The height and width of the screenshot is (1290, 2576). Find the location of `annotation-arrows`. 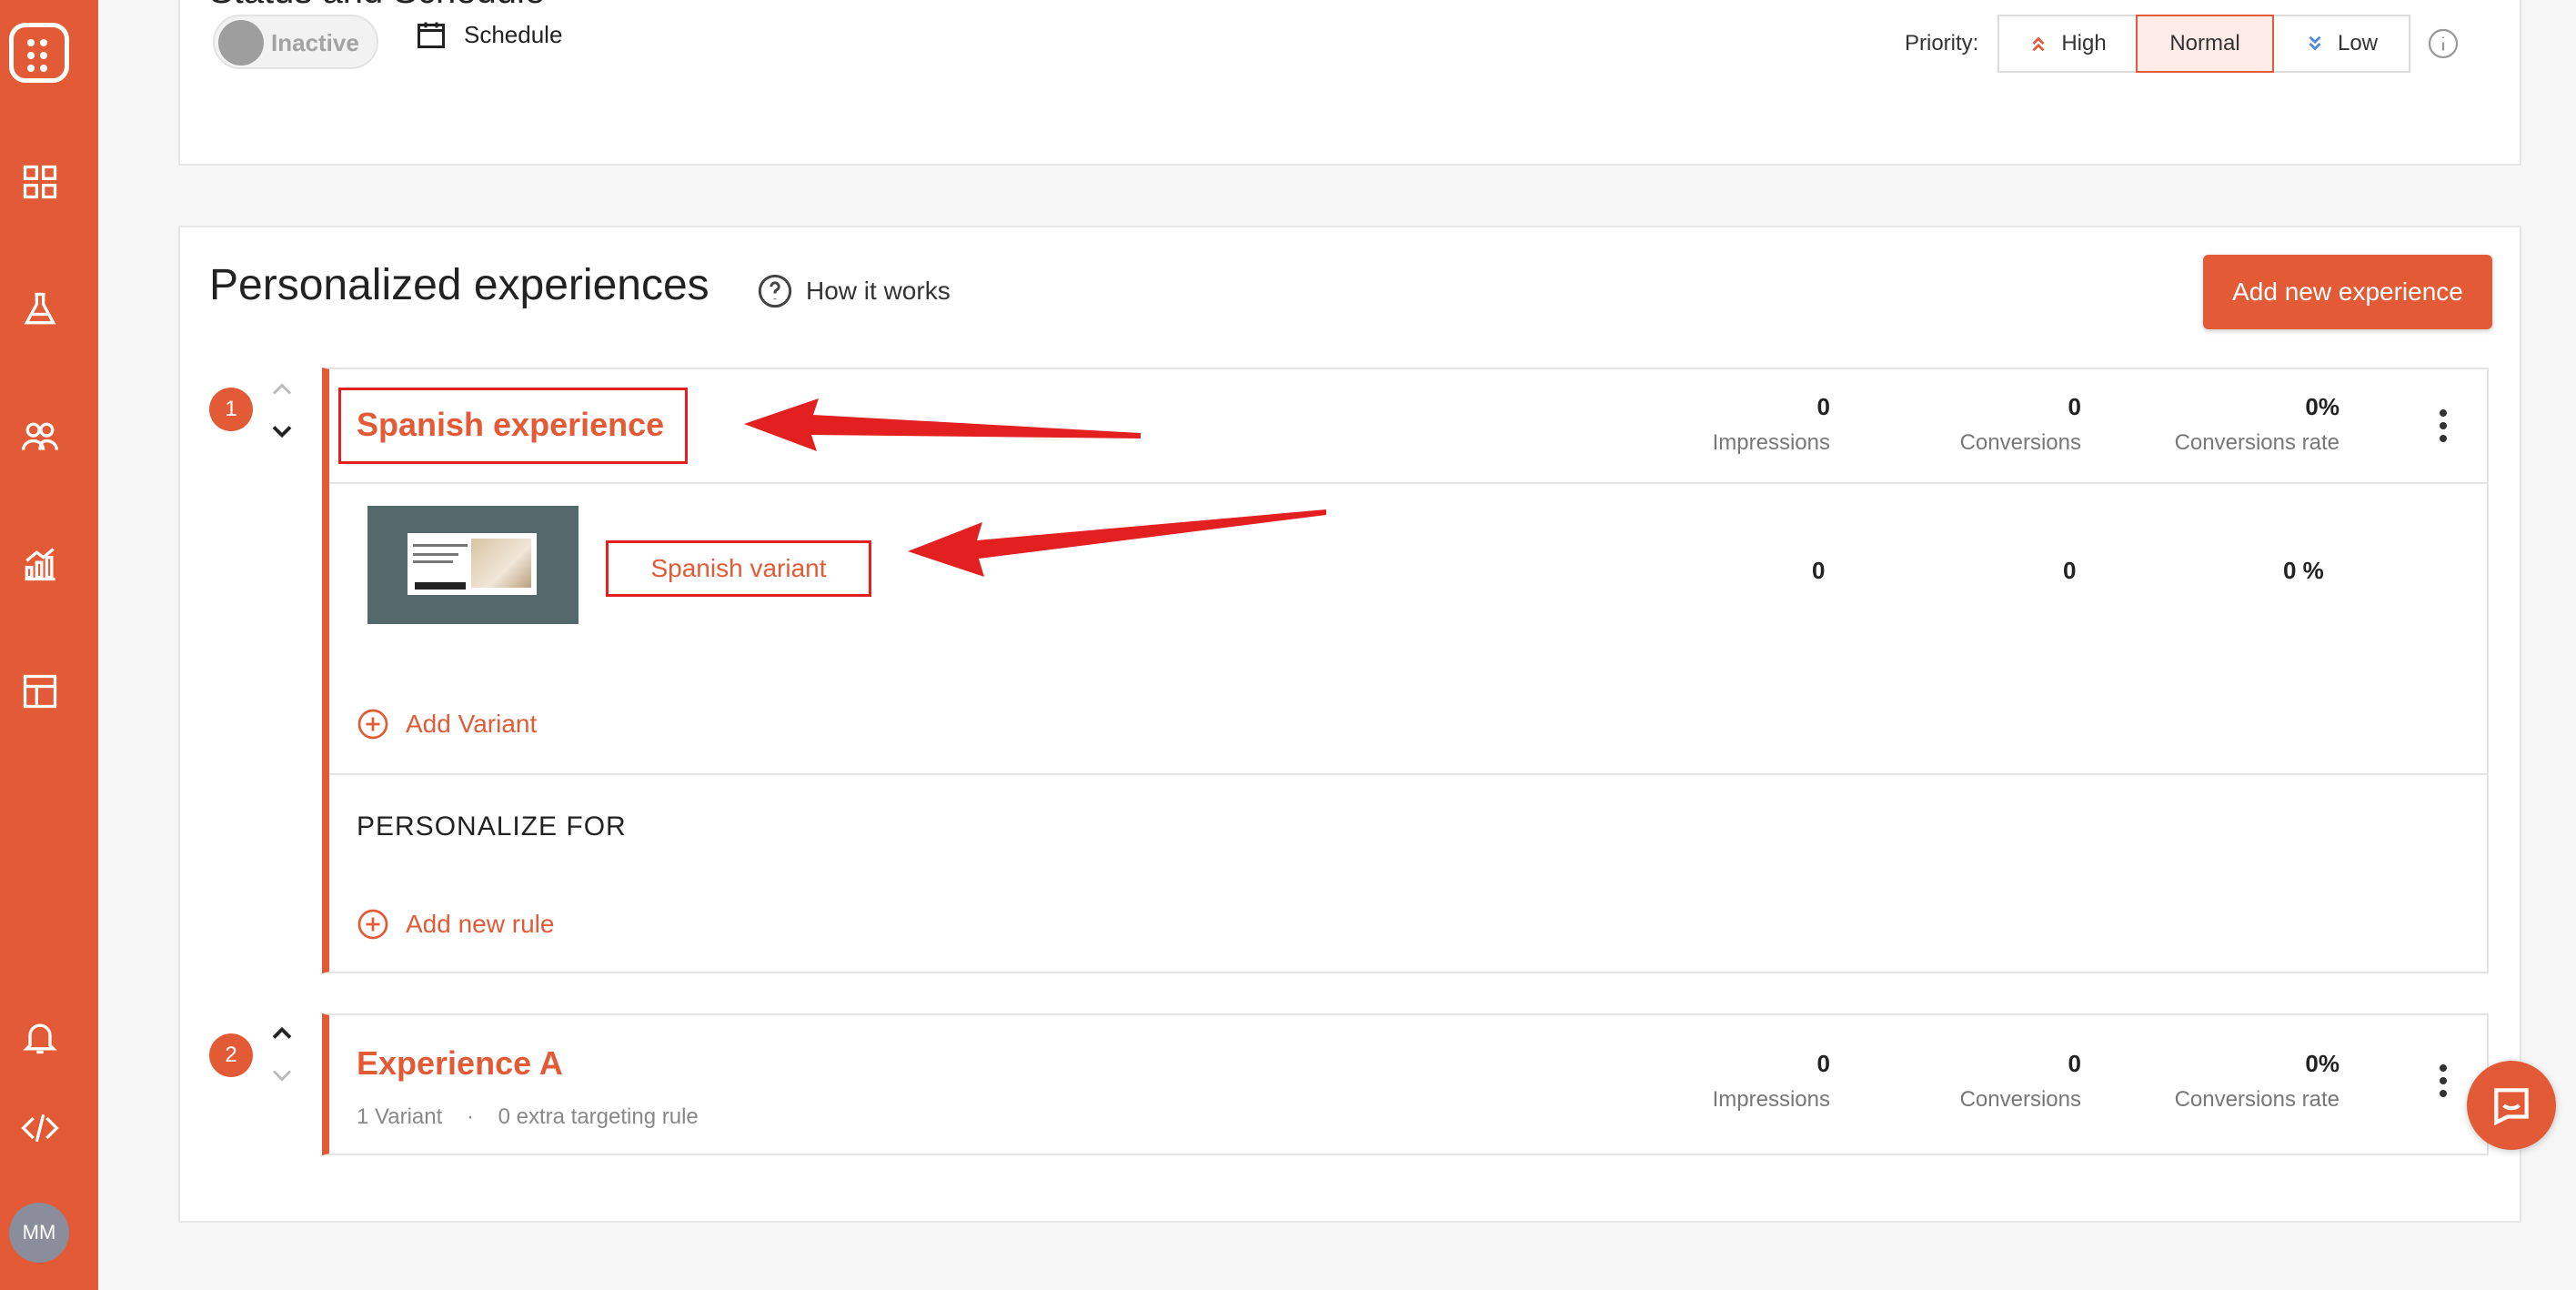

annotation-arrows is located at coordinates (1035, 488).